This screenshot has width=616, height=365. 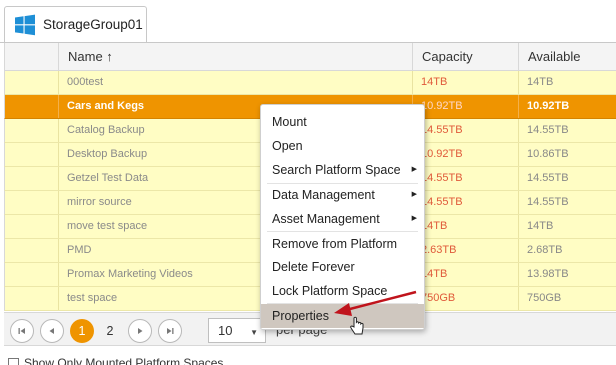 I want to click on annotation-arrow-head, so click(x=343, y=309).